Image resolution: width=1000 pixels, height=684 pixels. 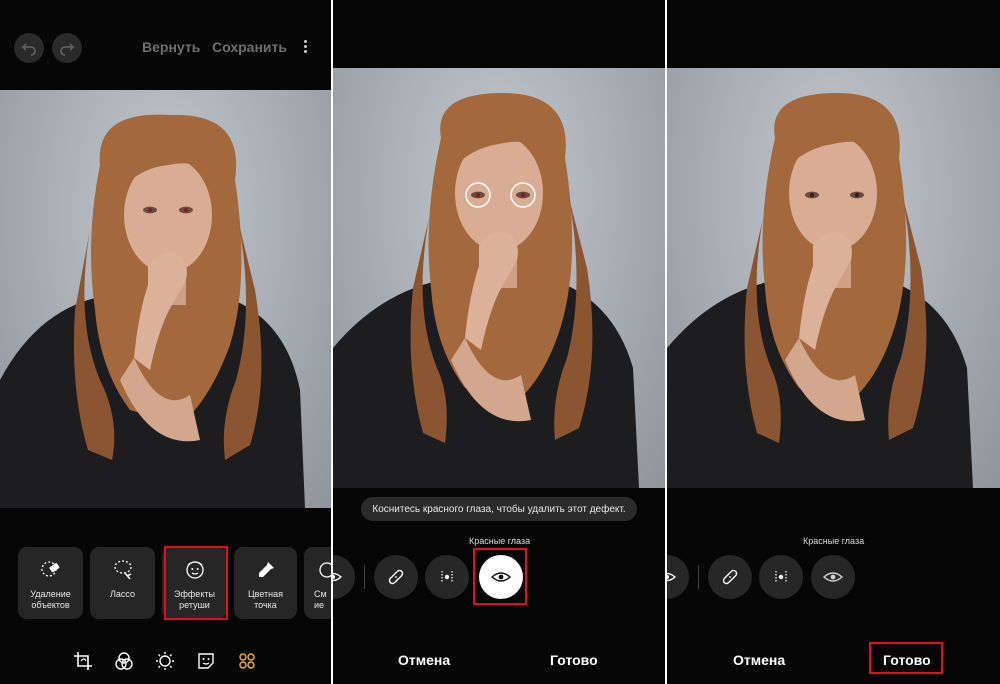 What do you see at coordinates (265, 599) in the screenshot?
I see `color-point-label: Цветная точка` at bounding box center [265, 599].